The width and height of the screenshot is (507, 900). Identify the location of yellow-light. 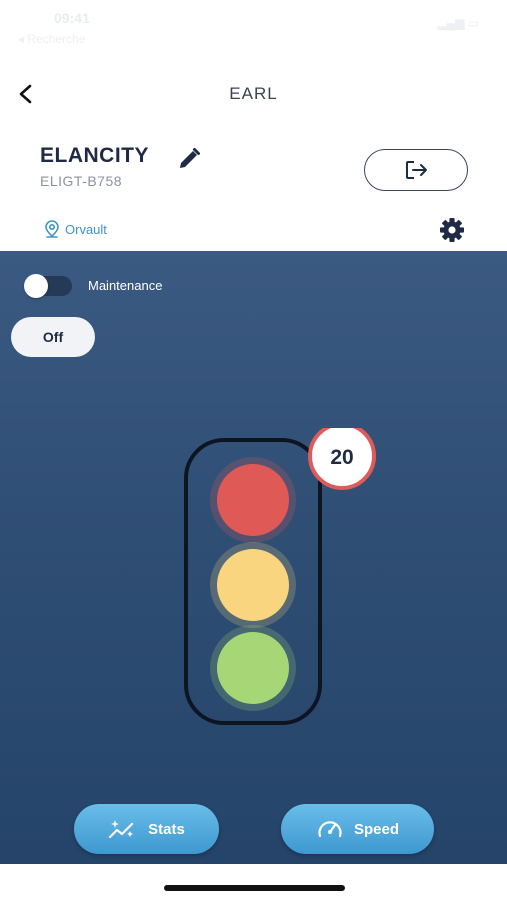
(253, 585).